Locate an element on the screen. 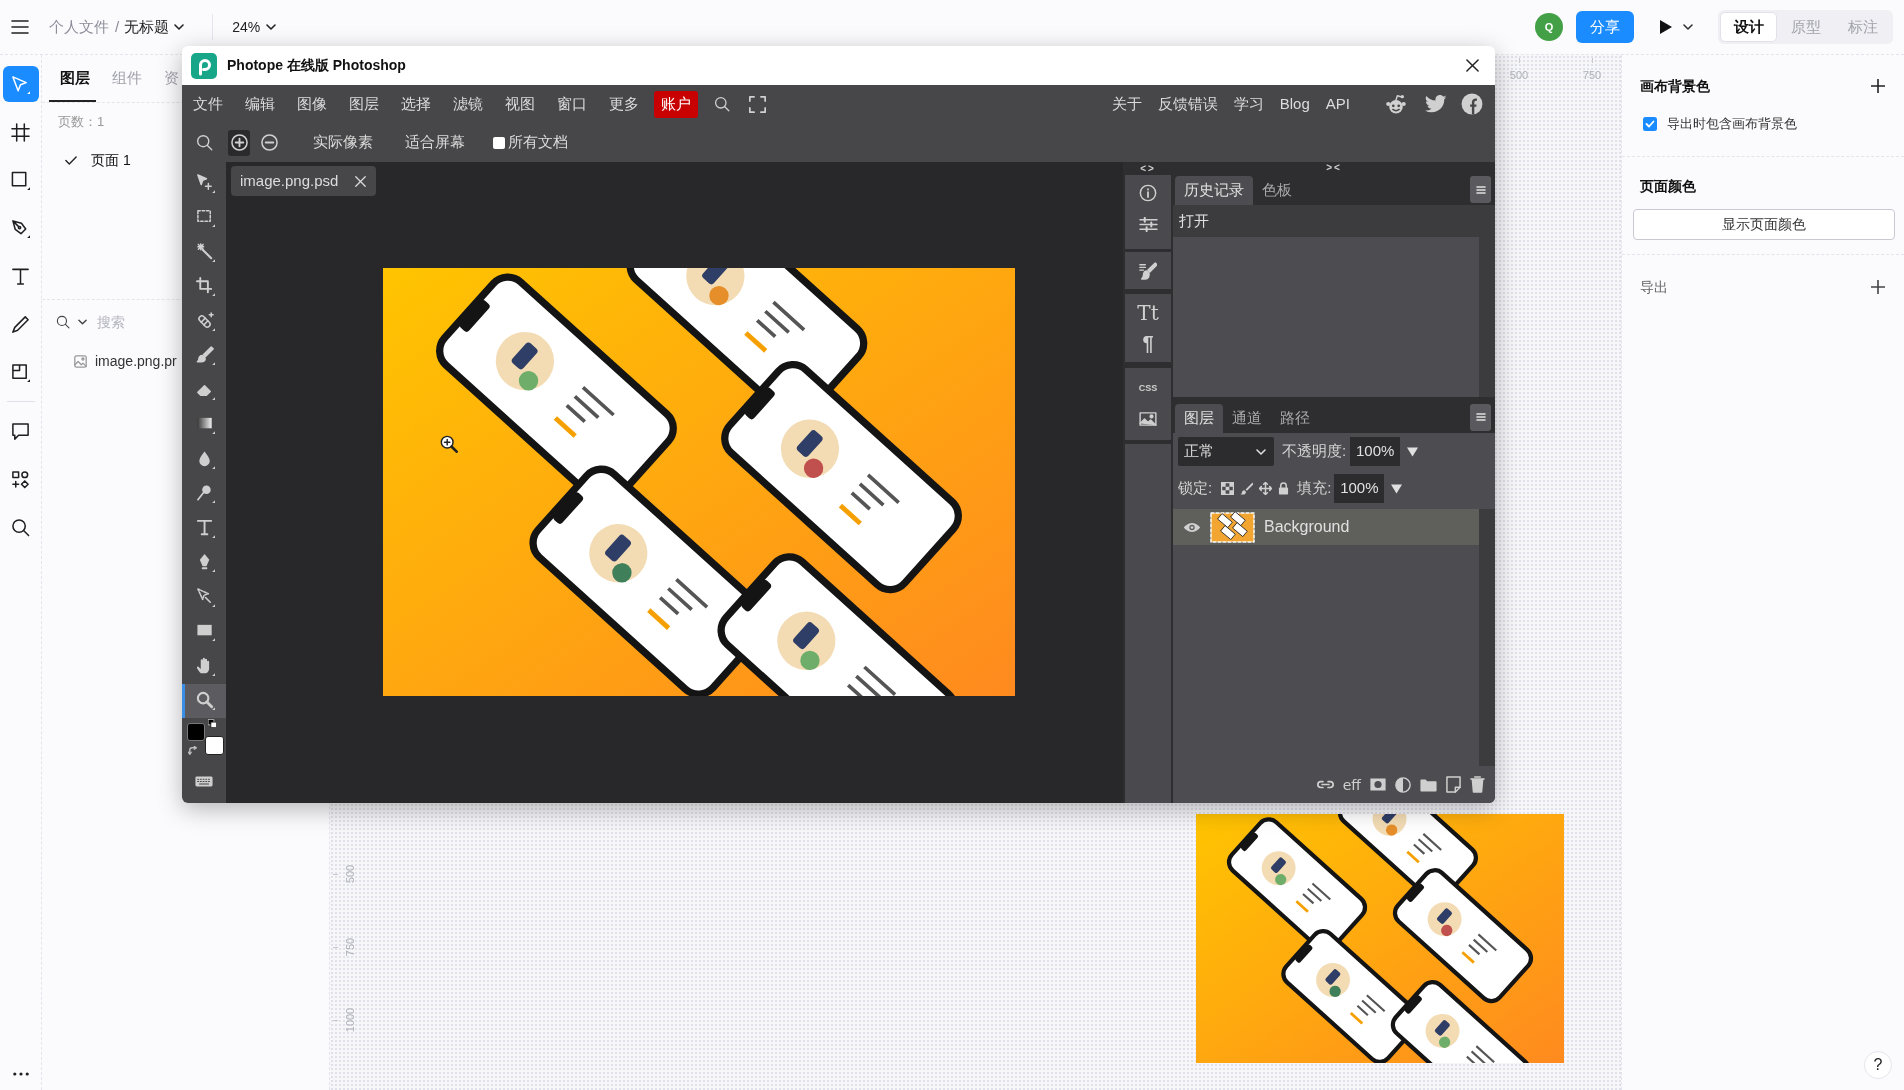 This screenshot has height=1090, width=1904. zoom-in-button is located at coordinates (239, 142).